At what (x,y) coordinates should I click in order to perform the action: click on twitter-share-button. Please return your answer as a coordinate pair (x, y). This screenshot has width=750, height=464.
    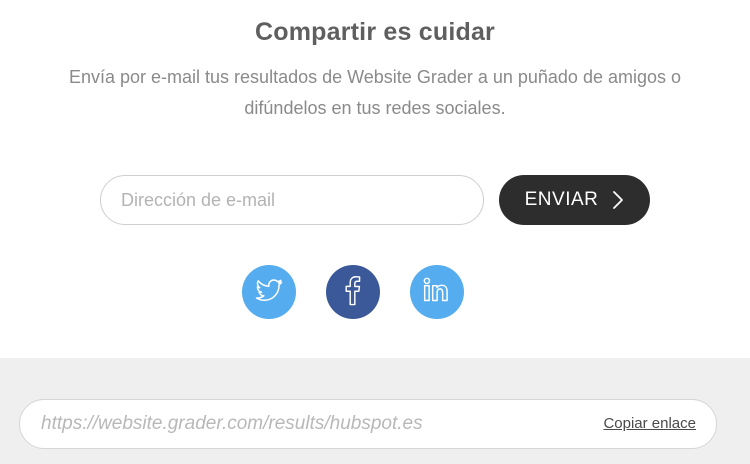
    Looking at the image, I should click on (269, 292).